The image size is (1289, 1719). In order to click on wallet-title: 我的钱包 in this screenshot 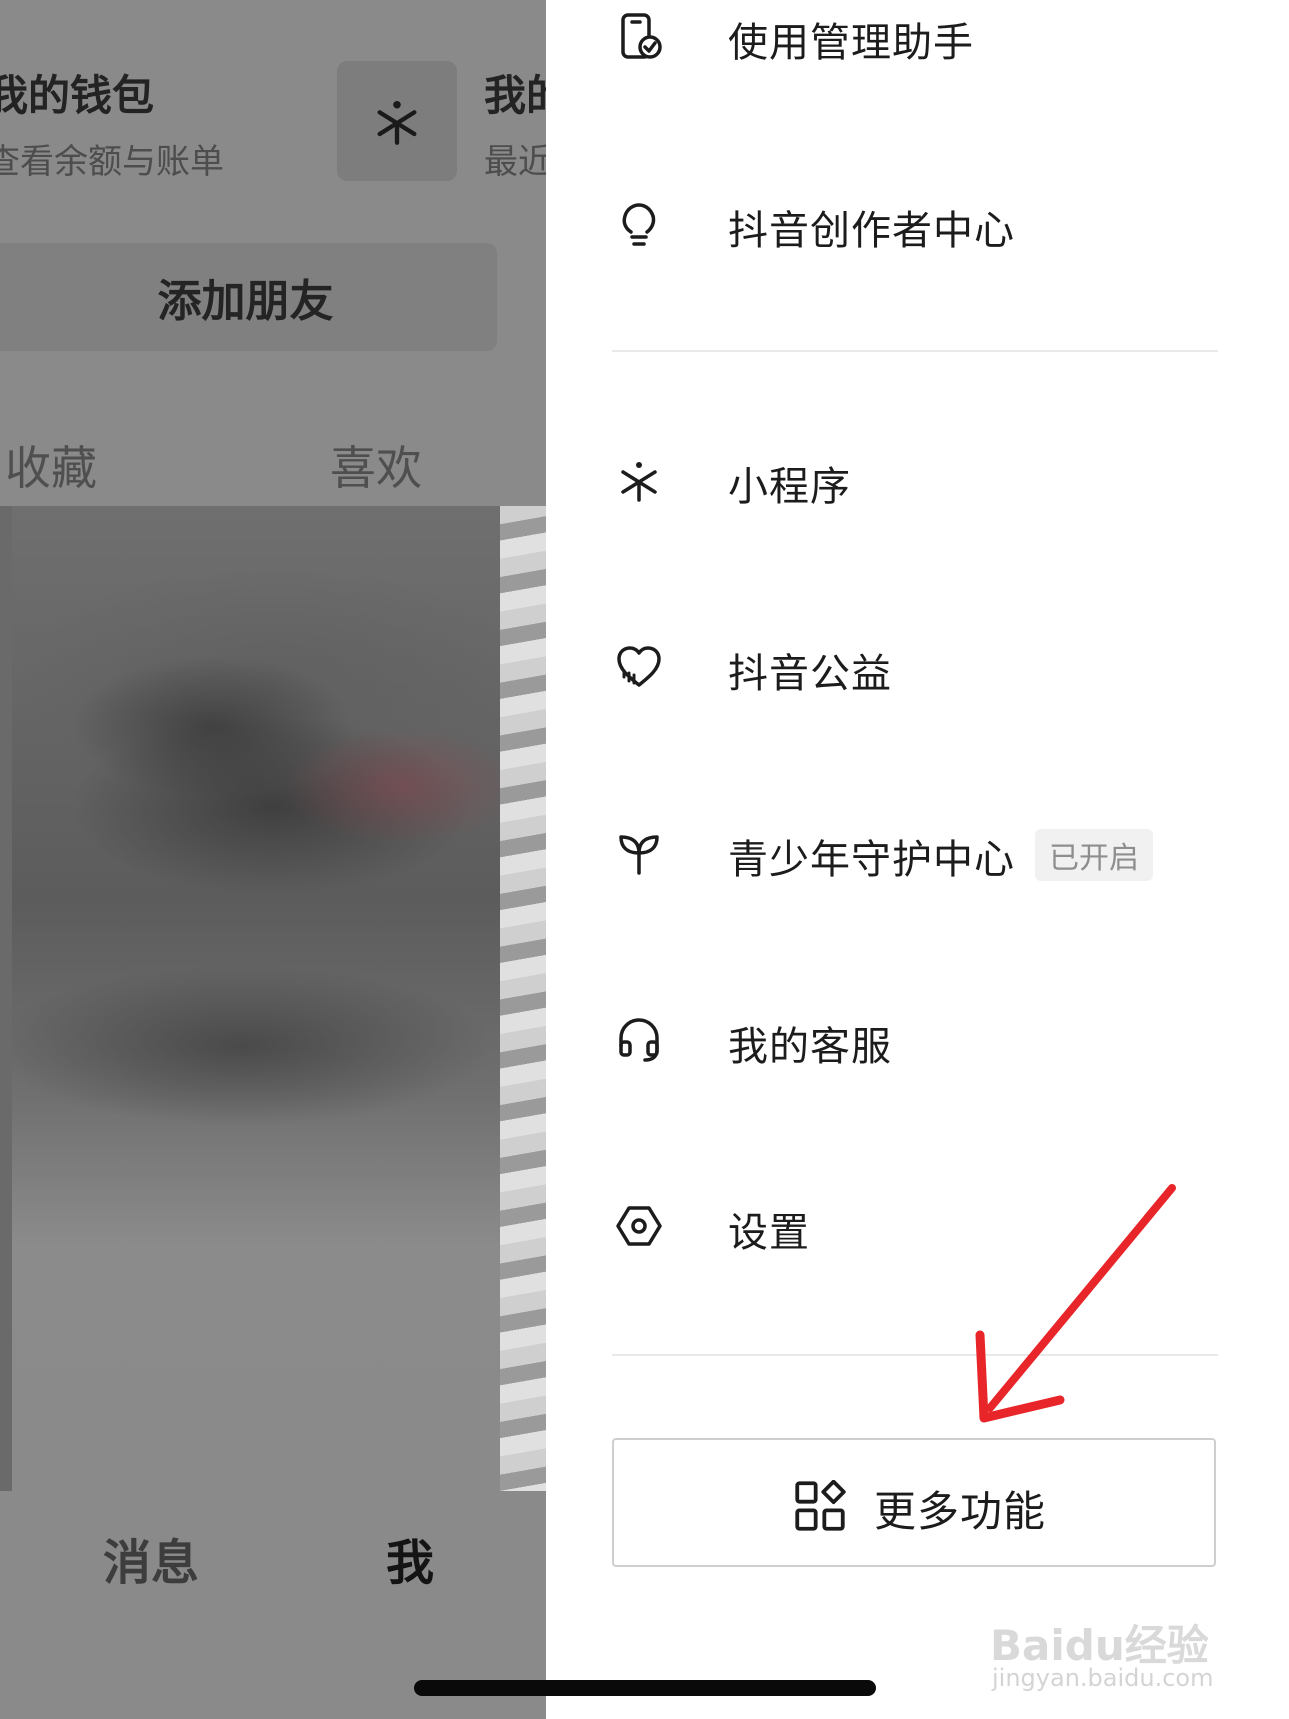, I will do `click(77, 95)`.